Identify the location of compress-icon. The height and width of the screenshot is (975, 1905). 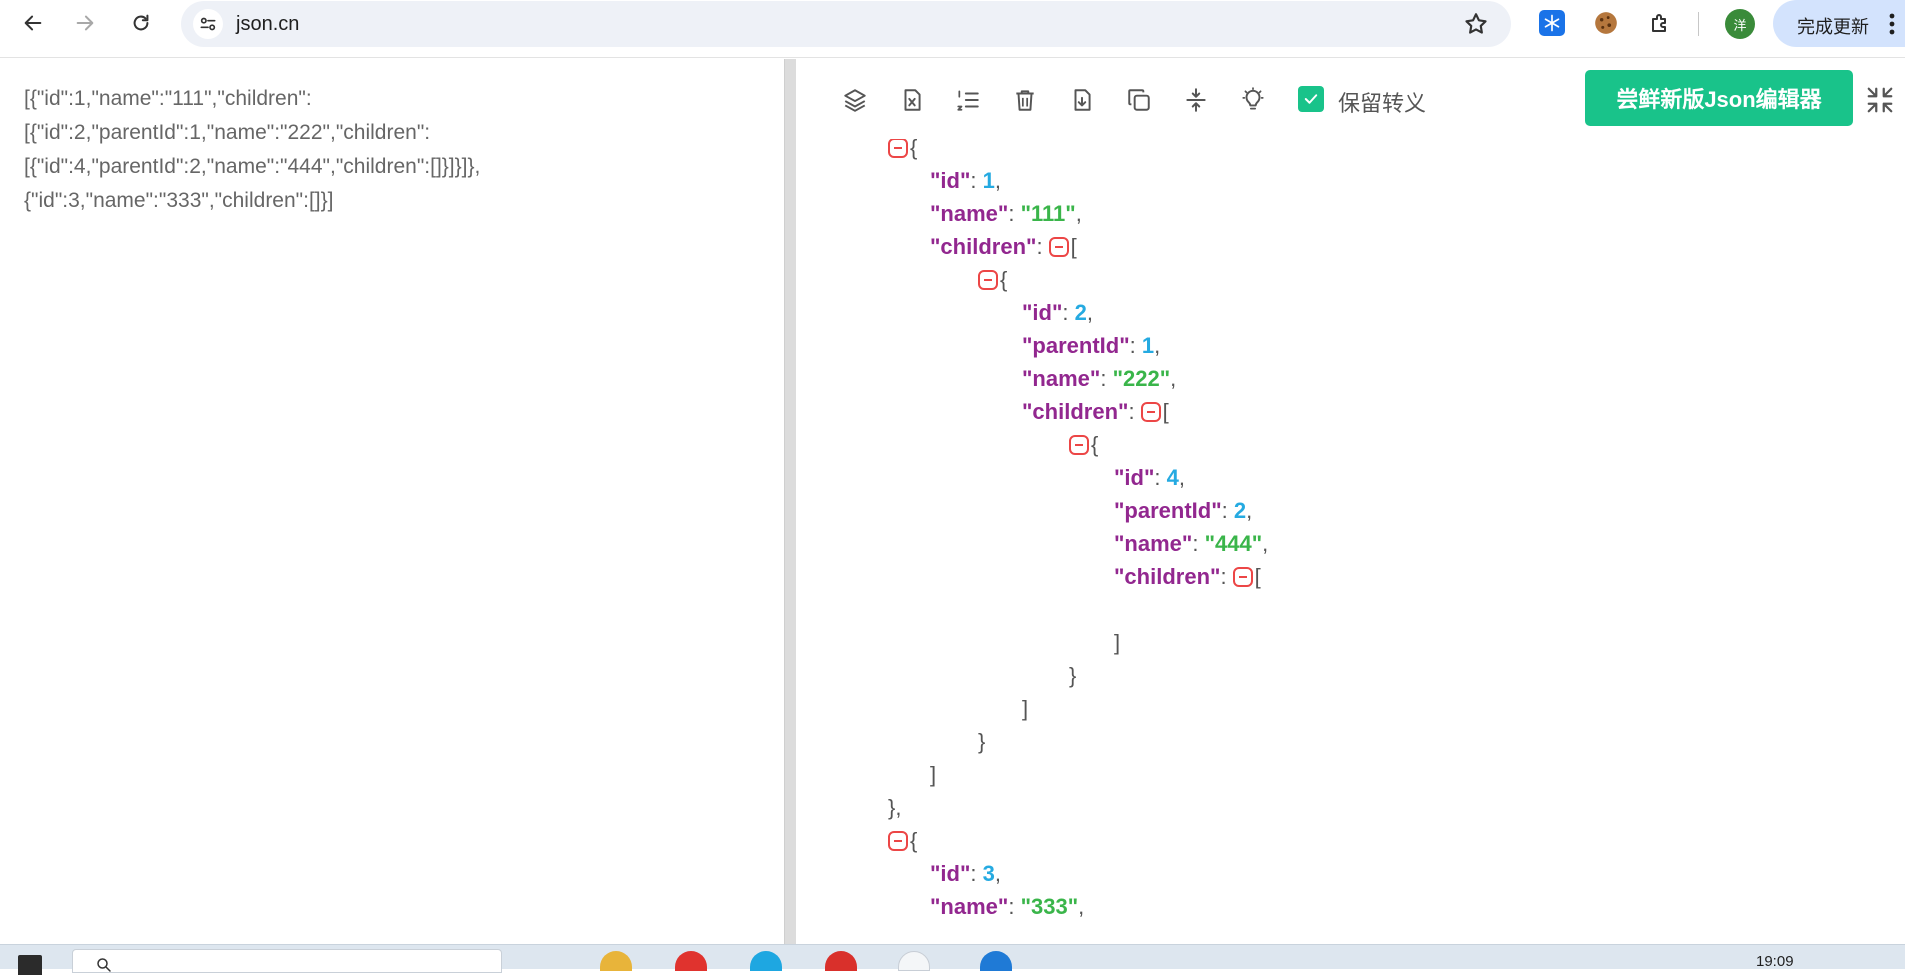
(1196, 100).